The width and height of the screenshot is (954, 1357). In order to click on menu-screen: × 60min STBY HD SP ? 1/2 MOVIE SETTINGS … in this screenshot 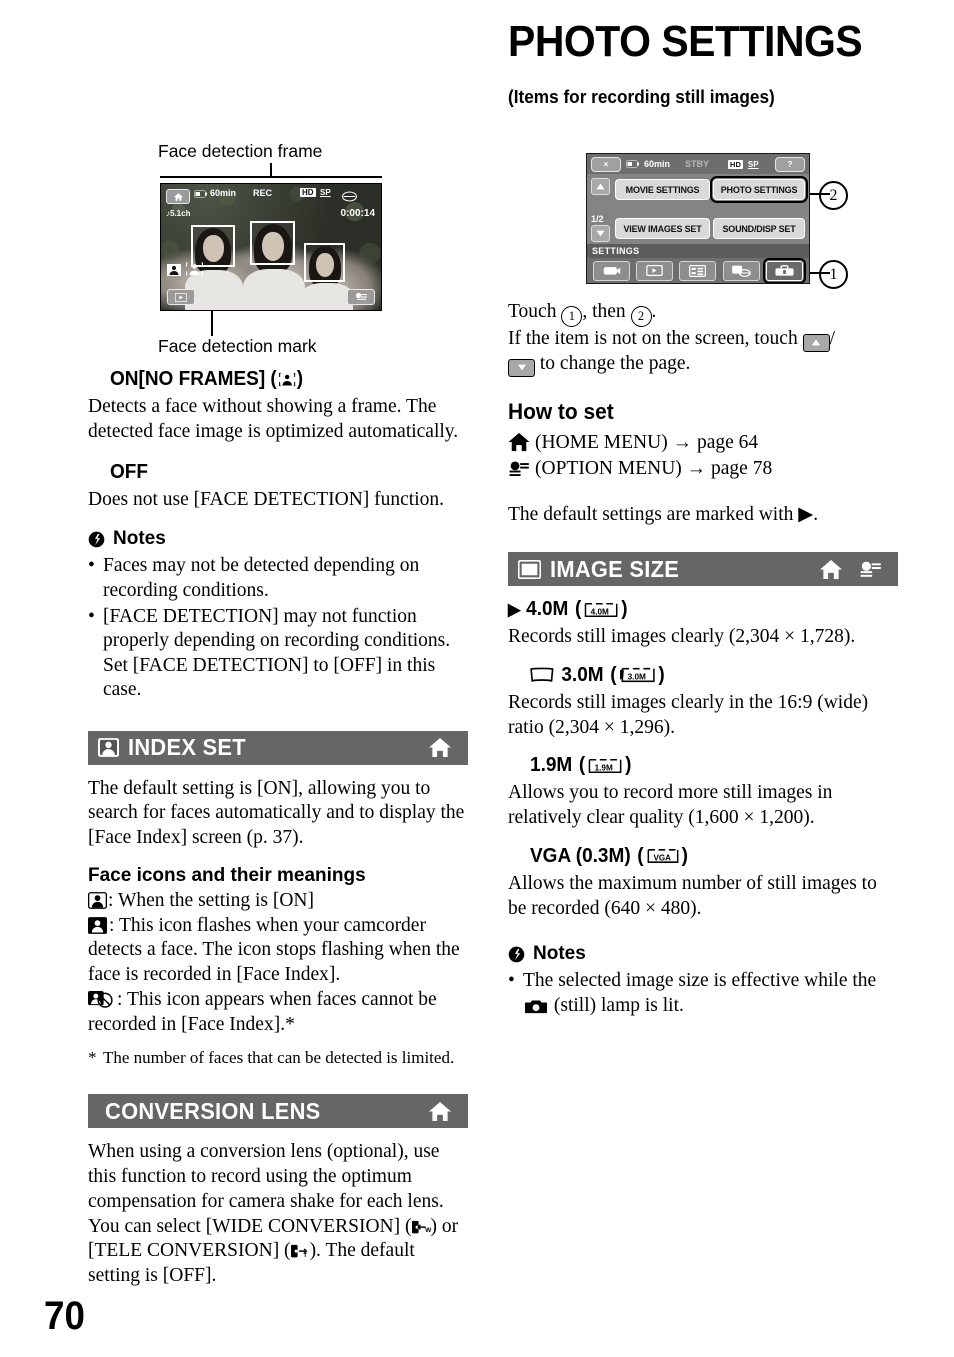, I will do `click(698, 218)`.